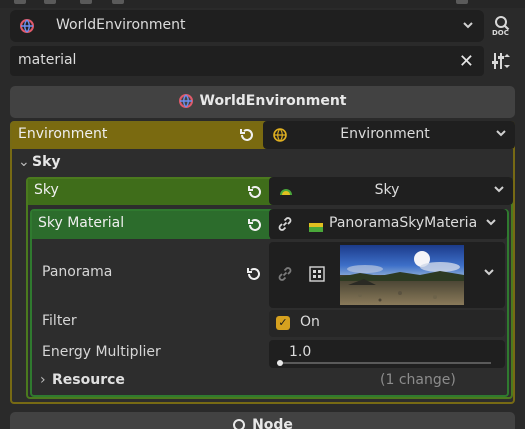  Describe the element at coordinates (77, 272) in the screenshot. I see `panorama-label: Panorama` at that location.